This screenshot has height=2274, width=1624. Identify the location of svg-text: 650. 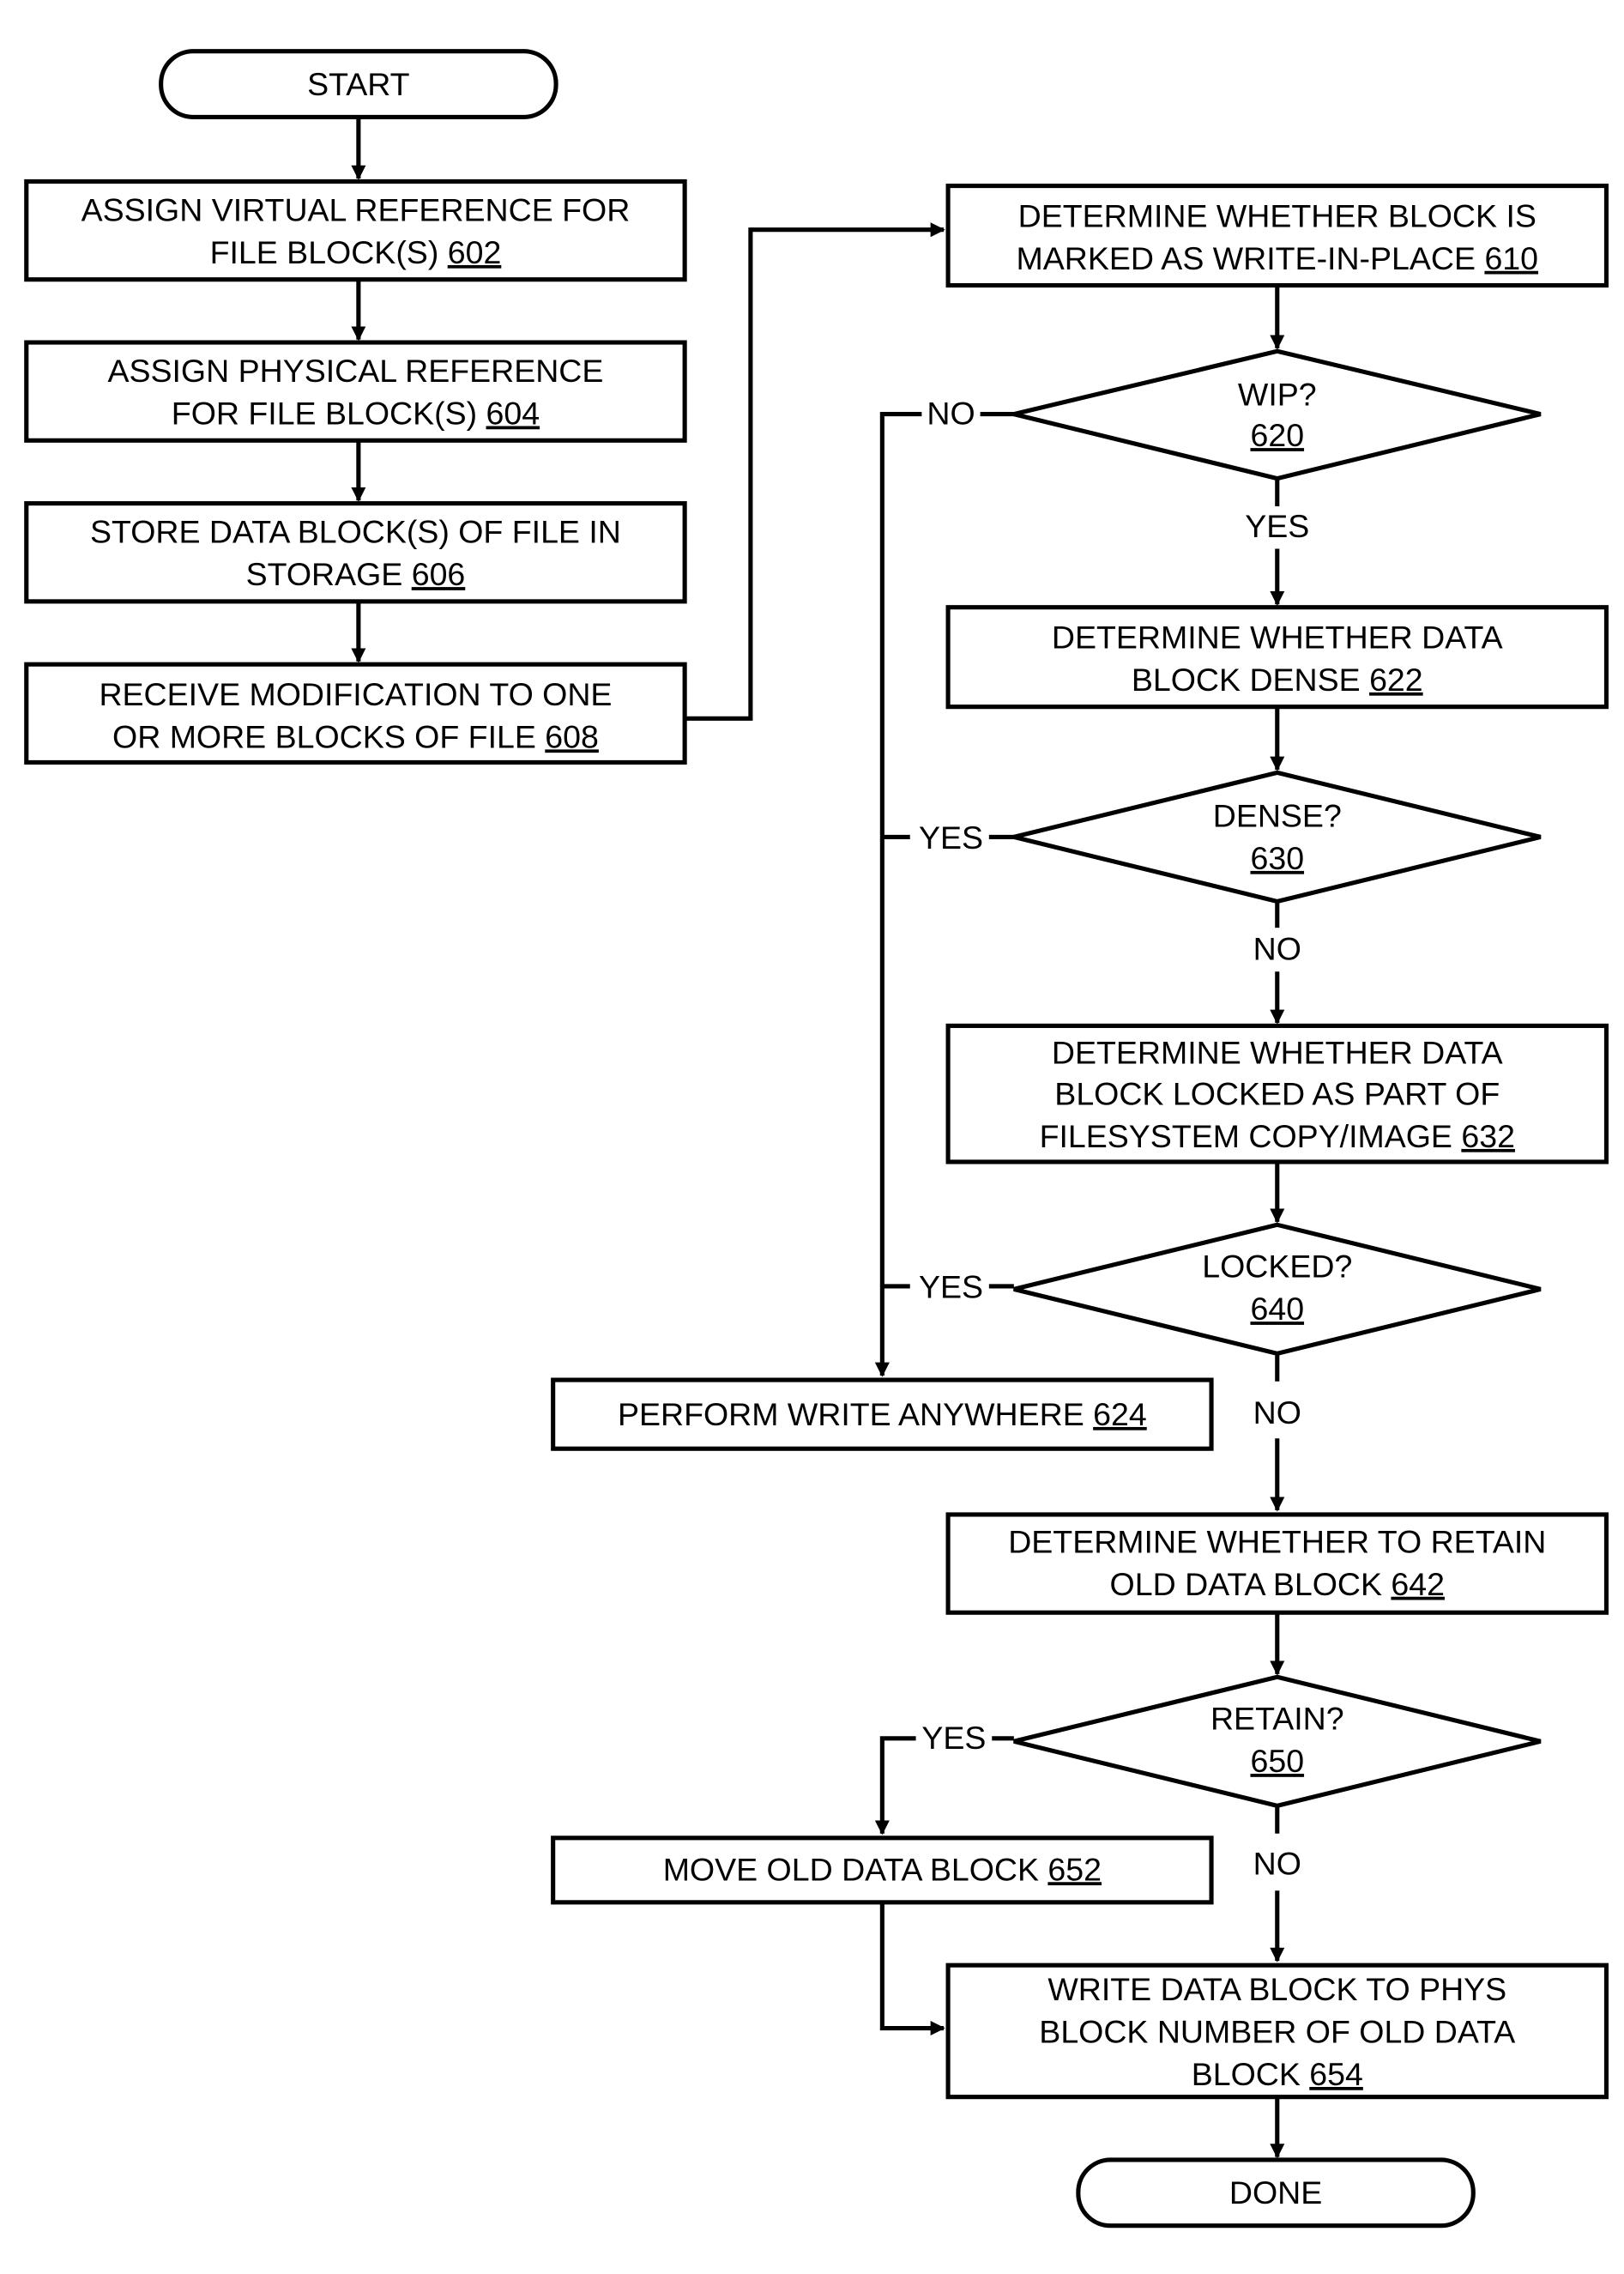
(1277, 1761).